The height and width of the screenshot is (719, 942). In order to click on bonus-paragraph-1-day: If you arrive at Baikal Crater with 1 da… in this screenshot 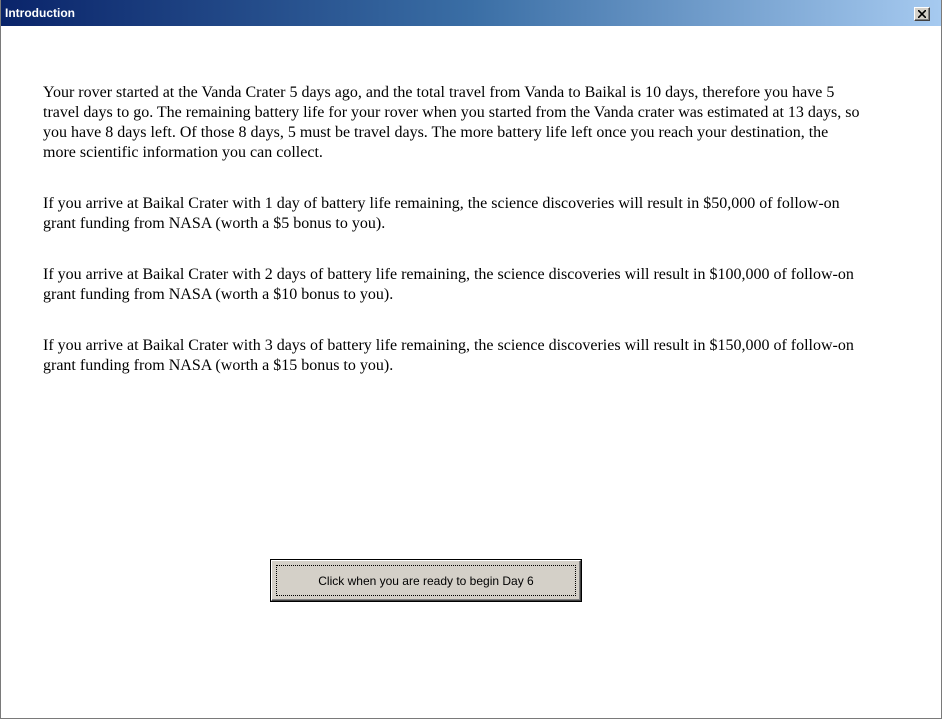, I will do `click(441, 213)`.